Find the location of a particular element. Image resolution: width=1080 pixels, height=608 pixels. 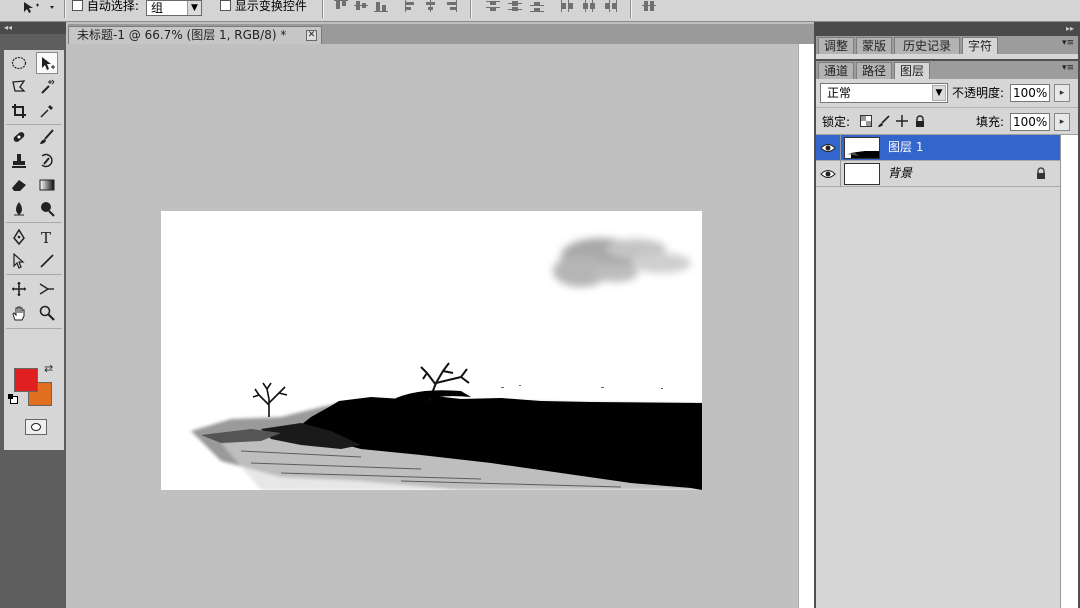

toolbox-tools: T ⇄ is located at coordinates (34, 250).